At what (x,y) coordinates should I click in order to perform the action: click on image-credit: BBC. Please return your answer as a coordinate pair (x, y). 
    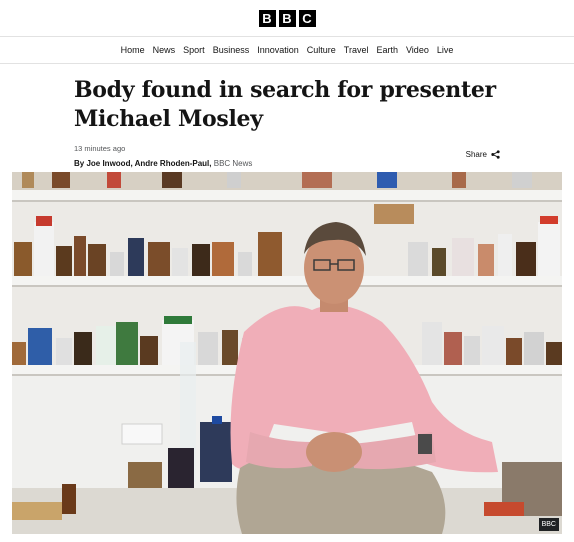
    Looking at the image, I should click on (548, 524).